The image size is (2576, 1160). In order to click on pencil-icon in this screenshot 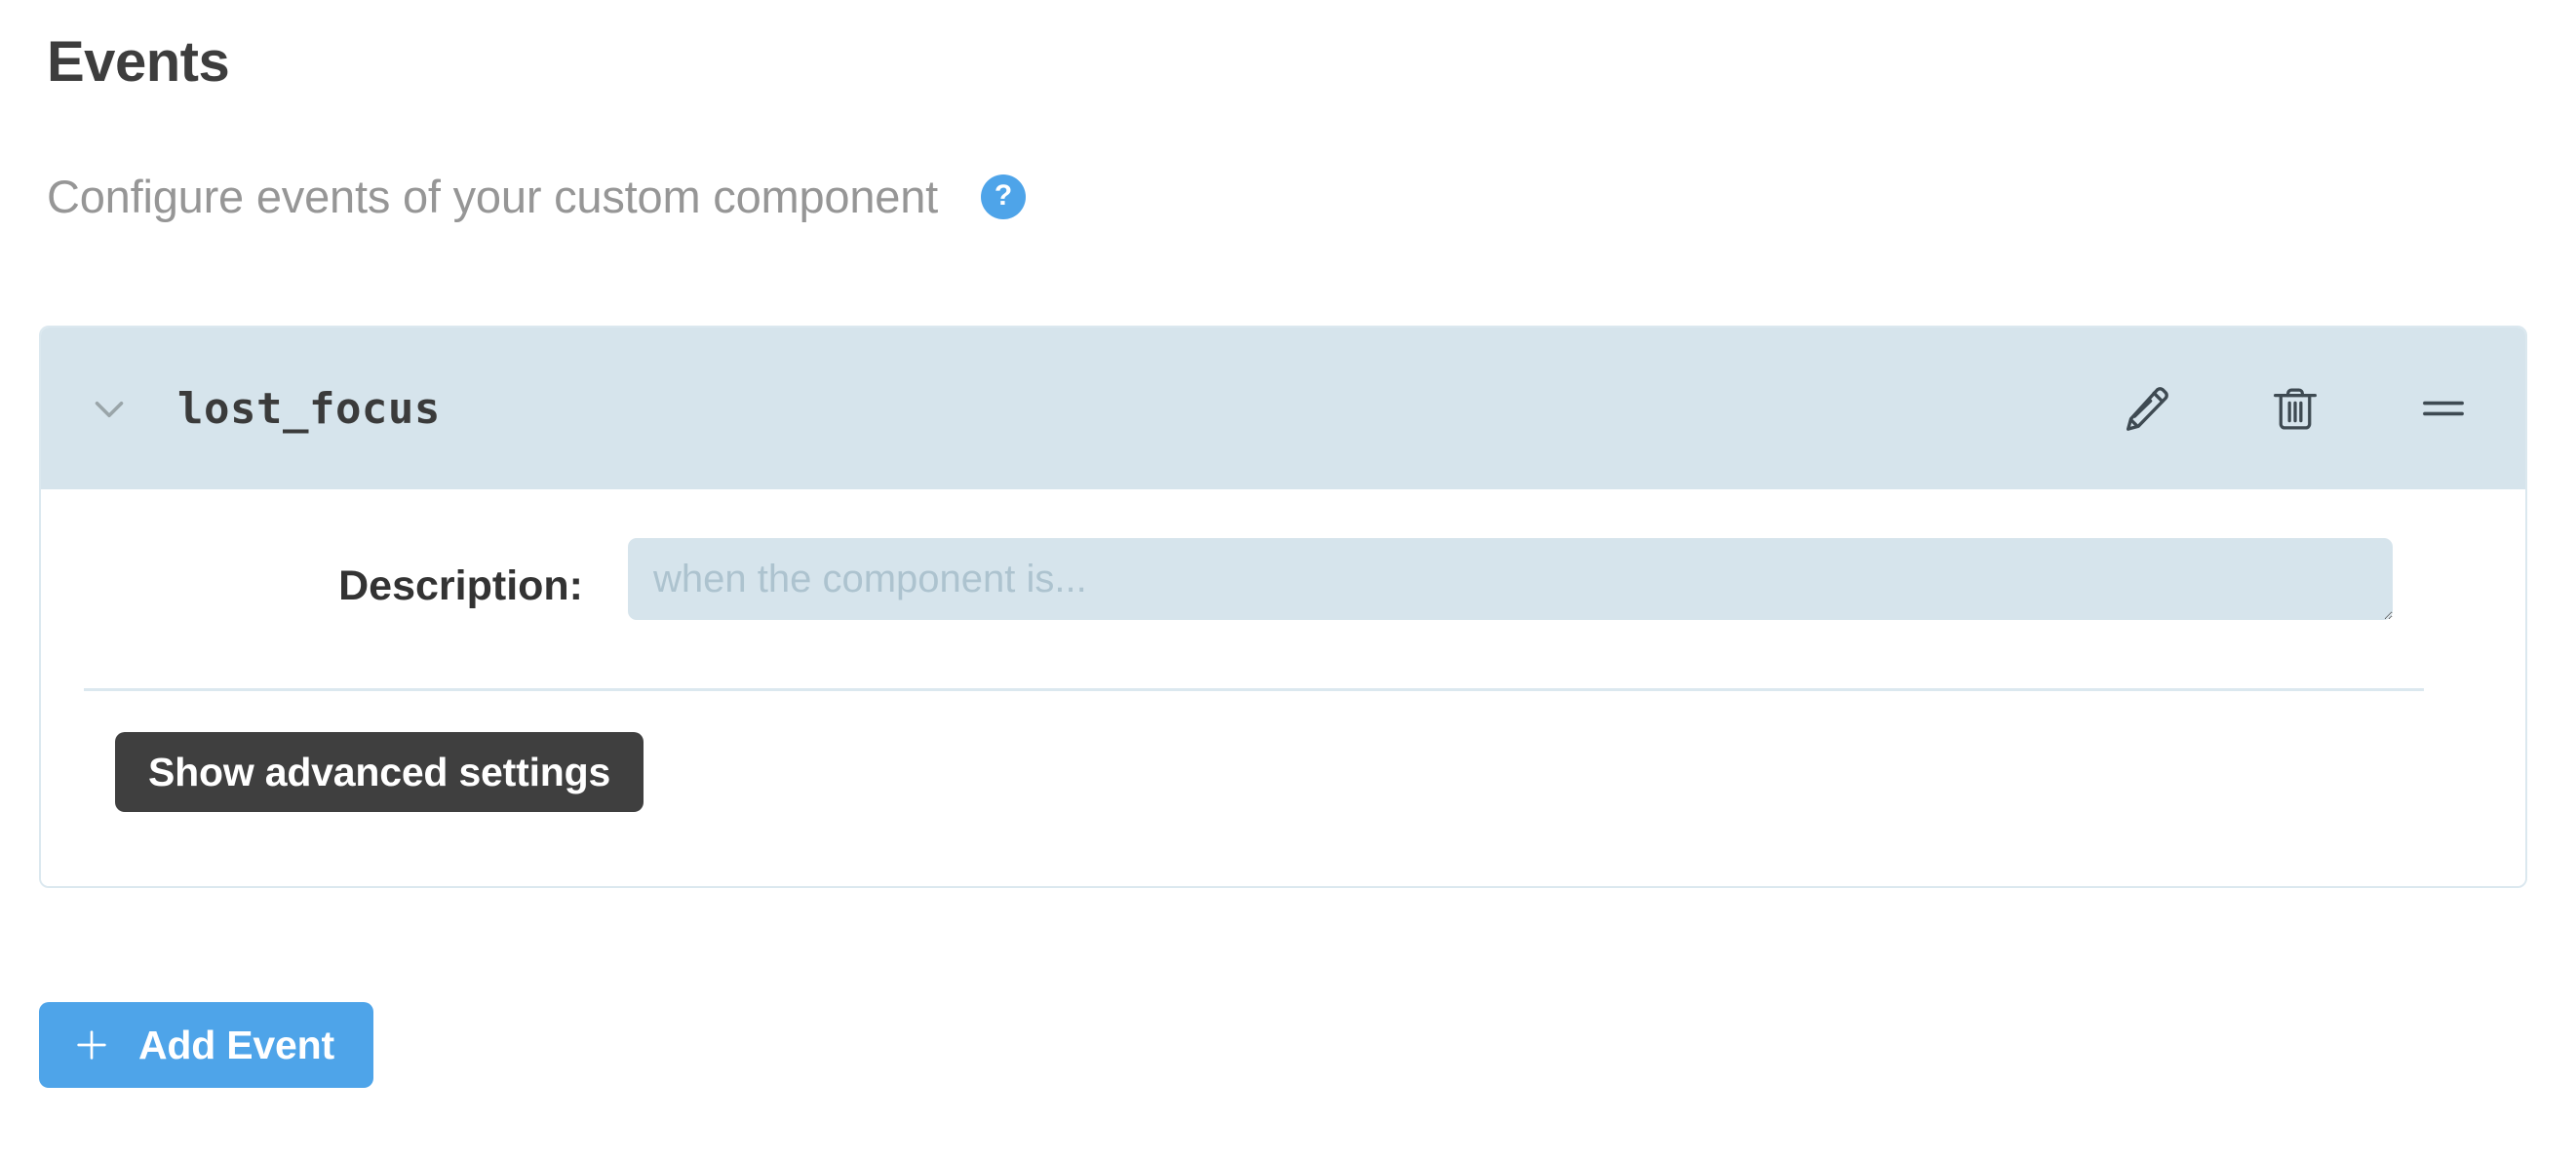, I will do `click(2147, 409)`.